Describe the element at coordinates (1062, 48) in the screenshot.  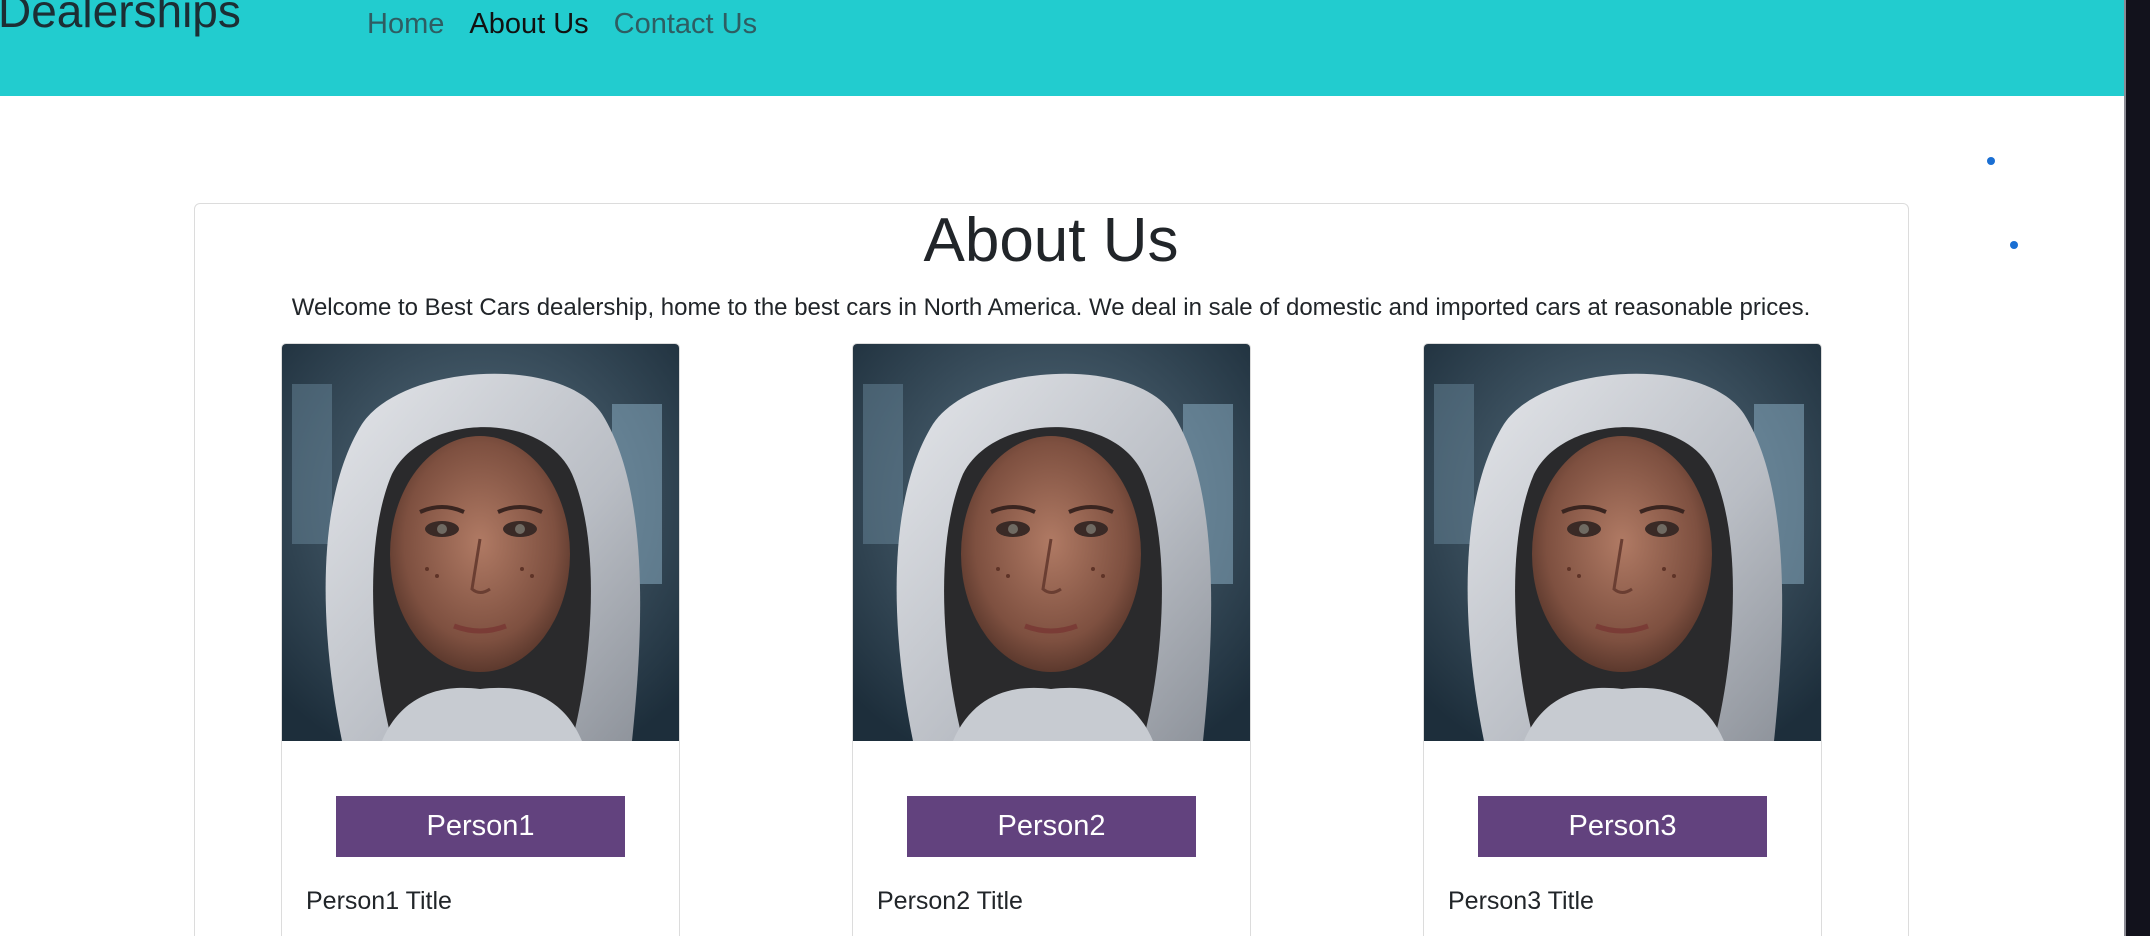
I see `navbar: Dealerships Home About Us Contact Us` at that location.